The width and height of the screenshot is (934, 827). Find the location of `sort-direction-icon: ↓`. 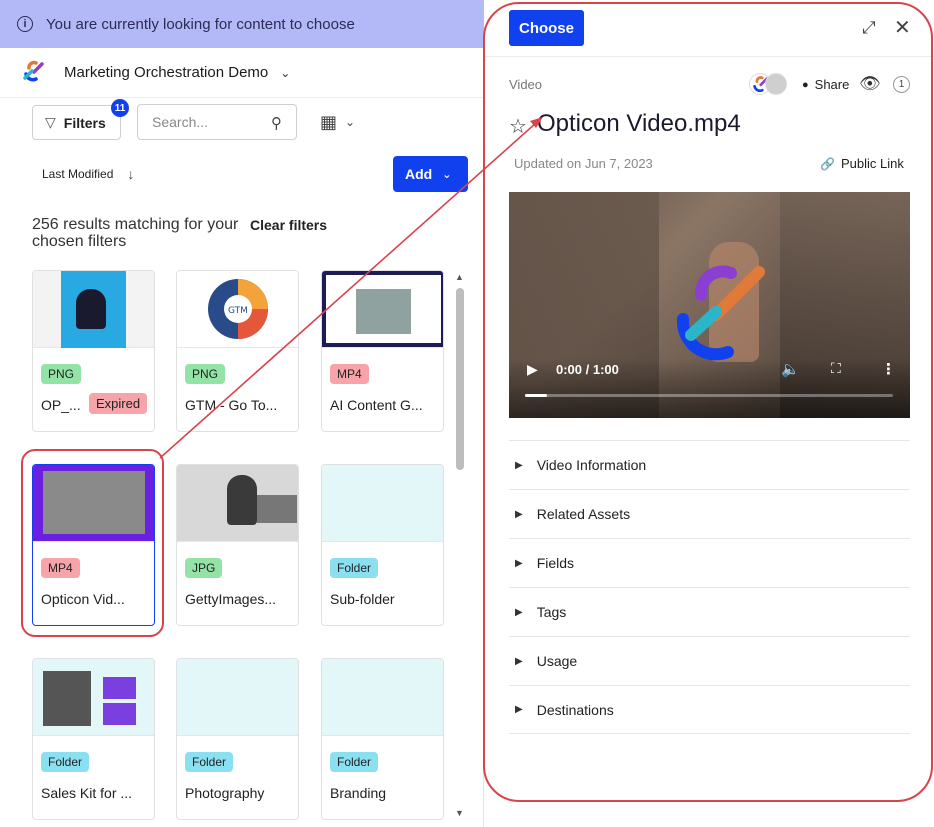

sort-direction-icon: ↓ is located at coordinates (130, 174).